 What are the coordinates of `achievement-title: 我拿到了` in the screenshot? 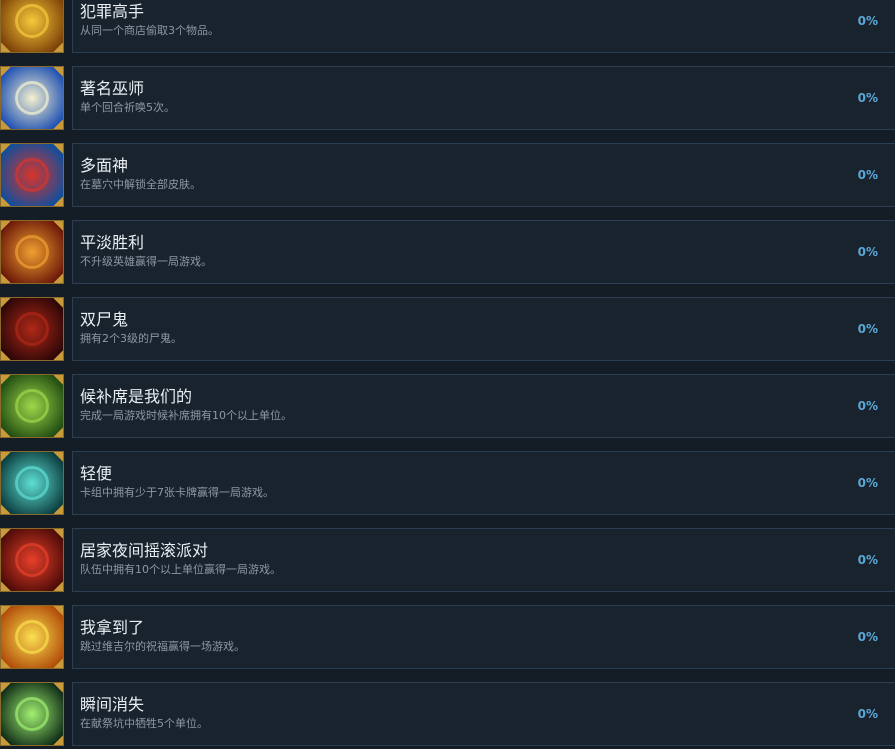 It's located at (112, 627).